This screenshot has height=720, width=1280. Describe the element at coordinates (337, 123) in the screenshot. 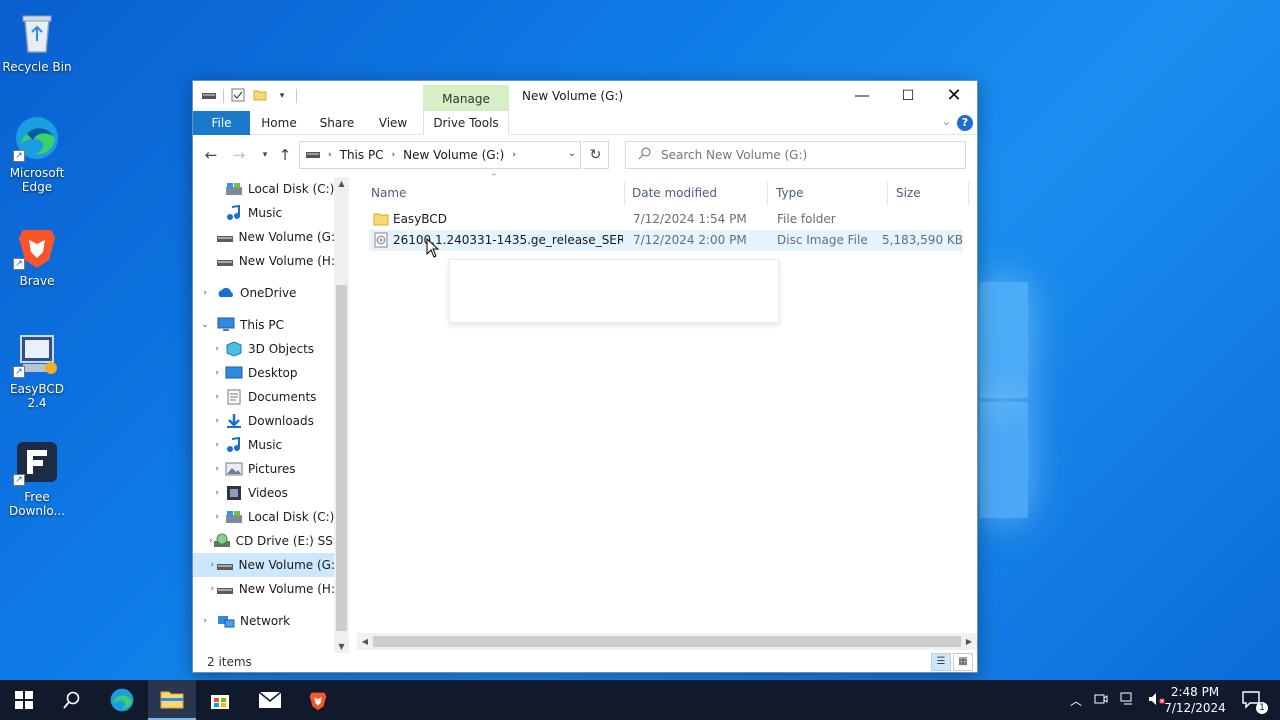

I see `tab-share: Share` at that location.